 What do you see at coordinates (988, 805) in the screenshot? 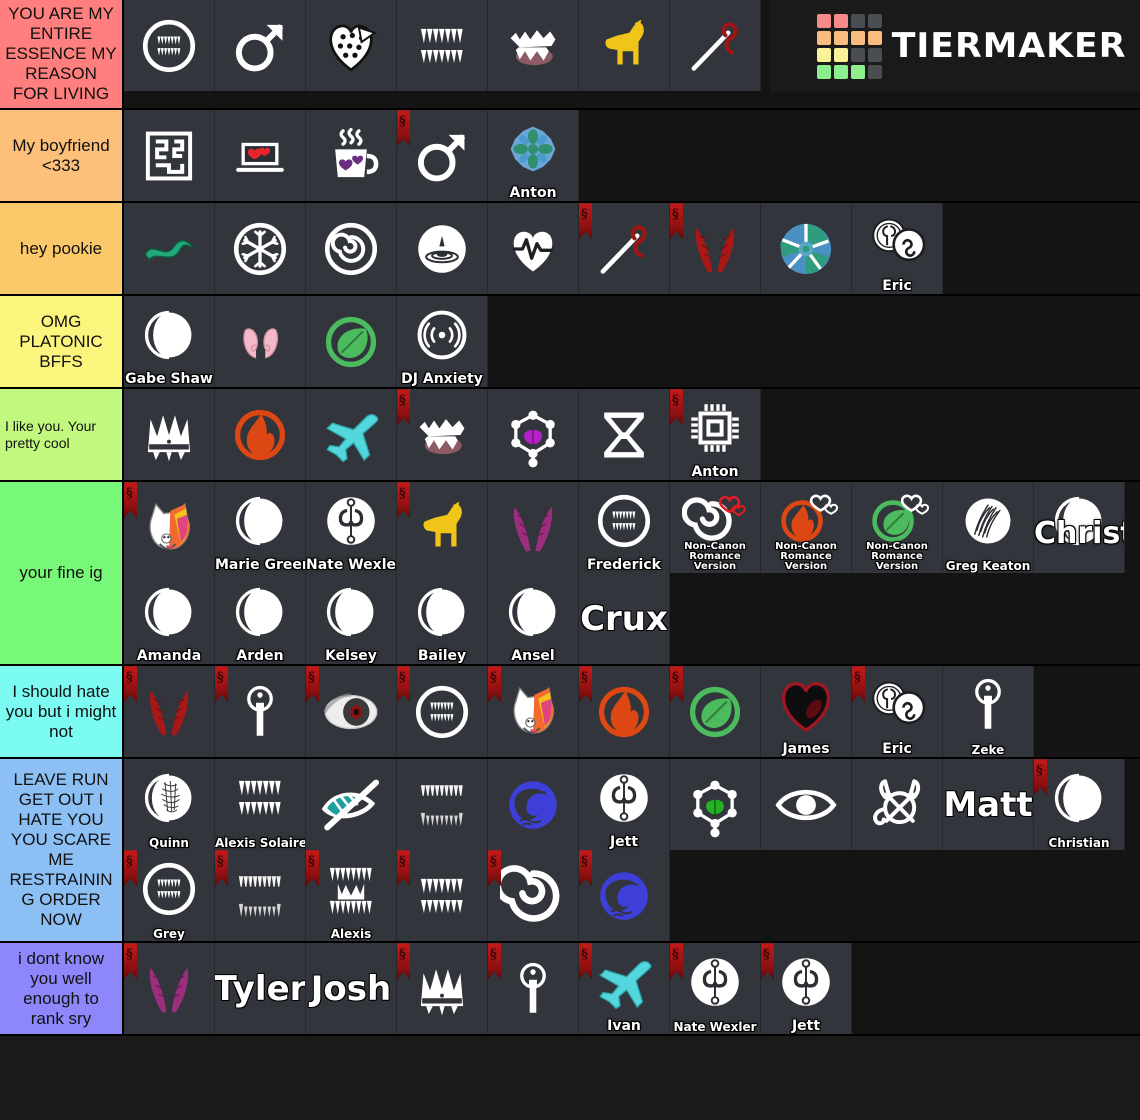
I see `tier-item: Matt` at bounding box center [988, 805].